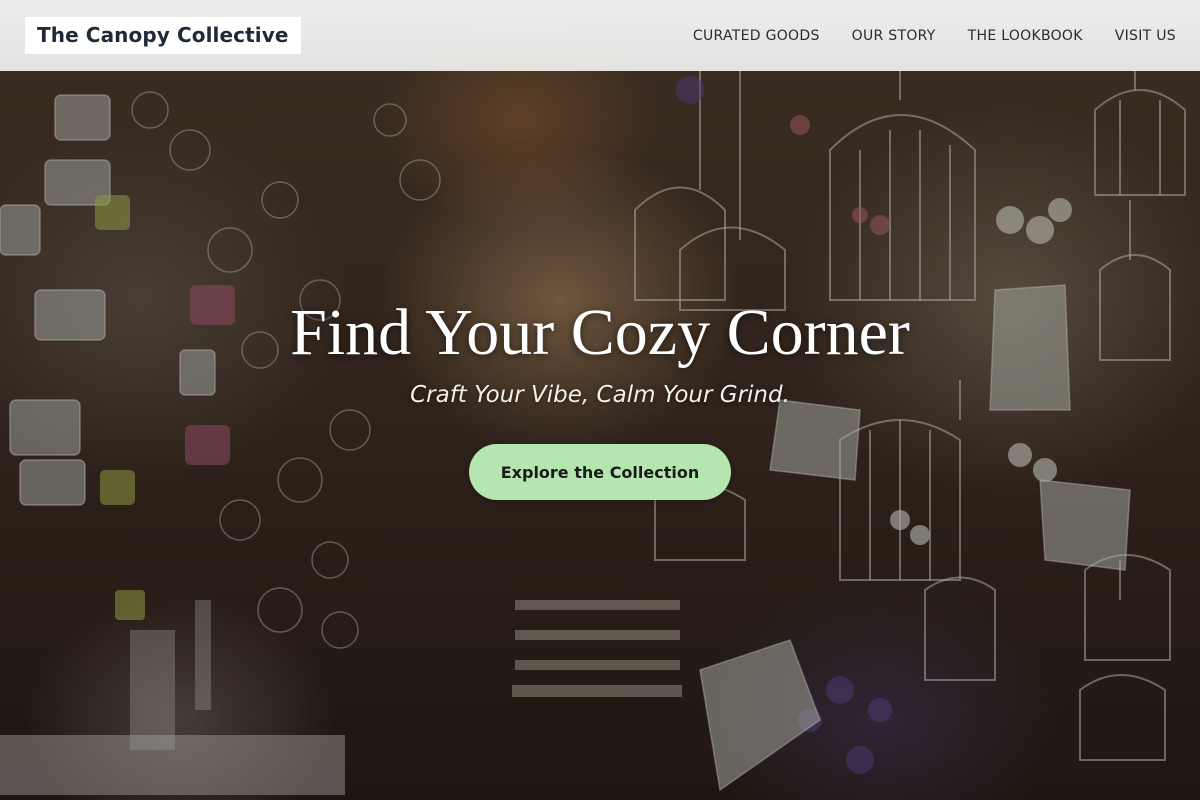 This screenshot has width=1200, height=800. What do you see at coordinates (894, 36) in the screenshot?
I see `nav-link-our-story: OUR STORY` at bounding box center [894, 36].